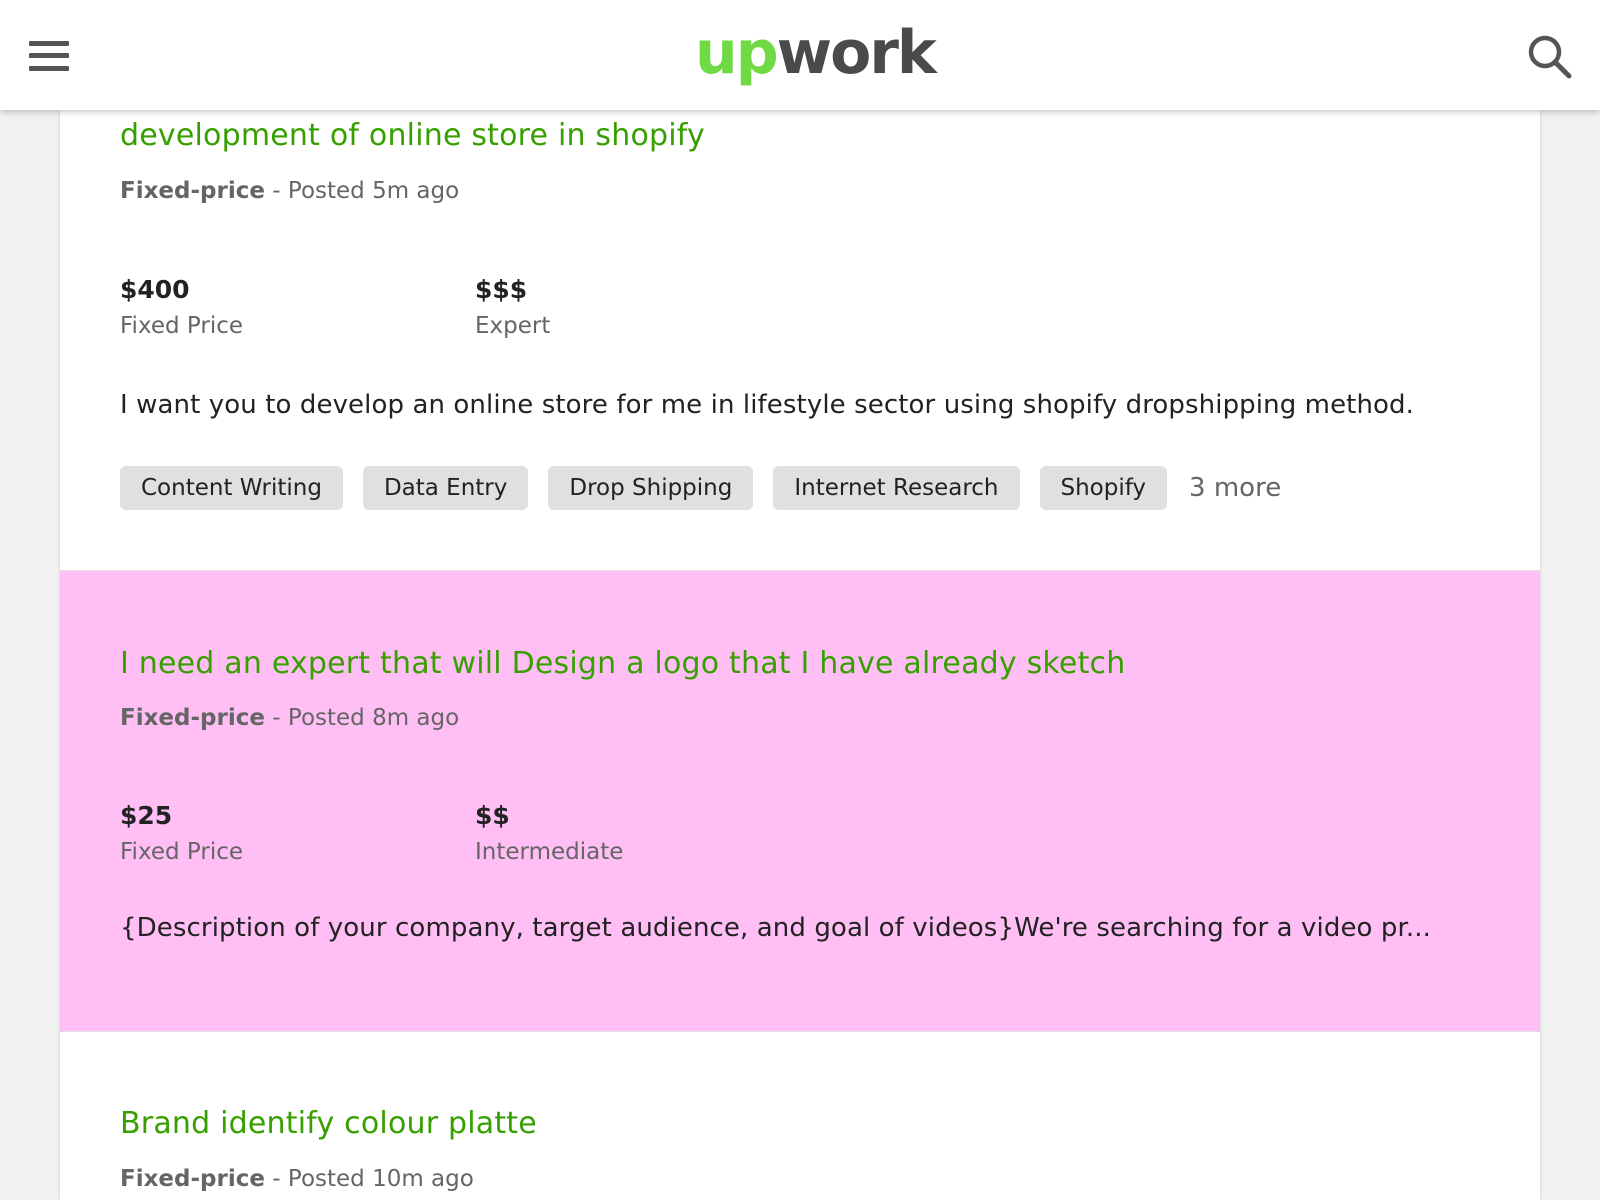 The width and height of the screenshot is (1600, 1200). What do you see at coordinates (1235, 488) in the screenshot?
I see `more-skills-link: 3 more` at bounding box center [1235, 488].